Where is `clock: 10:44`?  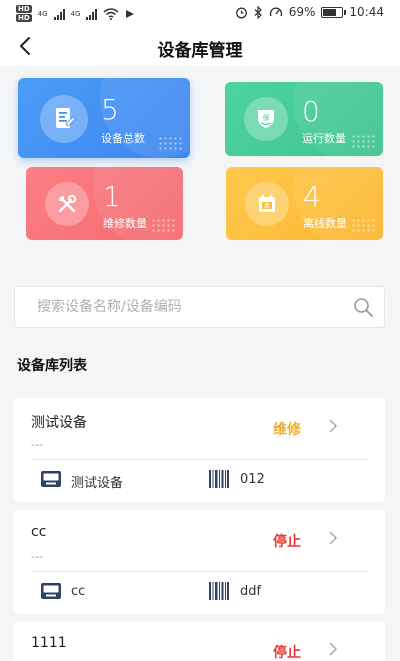 clock: 10:44 is located at coordinates (366, 12).